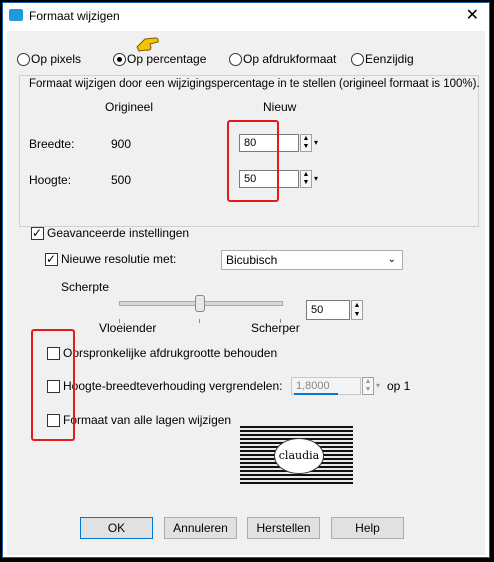 The width and height of the screenshot is (494, 562). What do you see at coordinates (147, 420) in the screenshot?
I see `resize-all-layers-label: Formaat van alle lagen wijzigen` at bounding box center [147, 420].